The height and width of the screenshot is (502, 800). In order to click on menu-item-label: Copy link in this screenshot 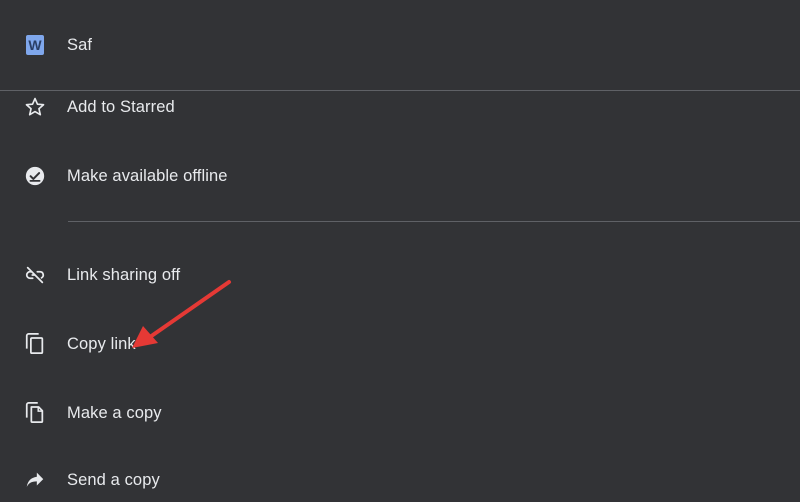, I will do `click(101, 343)`.